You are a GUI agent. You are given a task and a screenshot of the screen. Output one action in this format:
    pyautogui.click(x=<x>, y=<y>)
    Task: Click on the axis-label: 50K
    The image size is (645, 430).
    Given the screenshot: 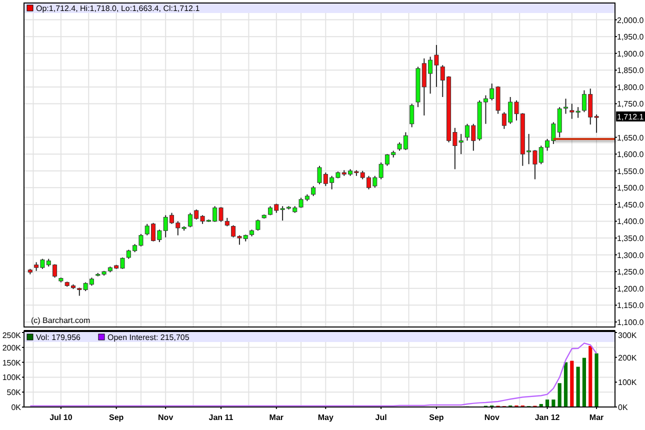 What is the action you would take?
    pyautogui.click(x=13, y=393)
    